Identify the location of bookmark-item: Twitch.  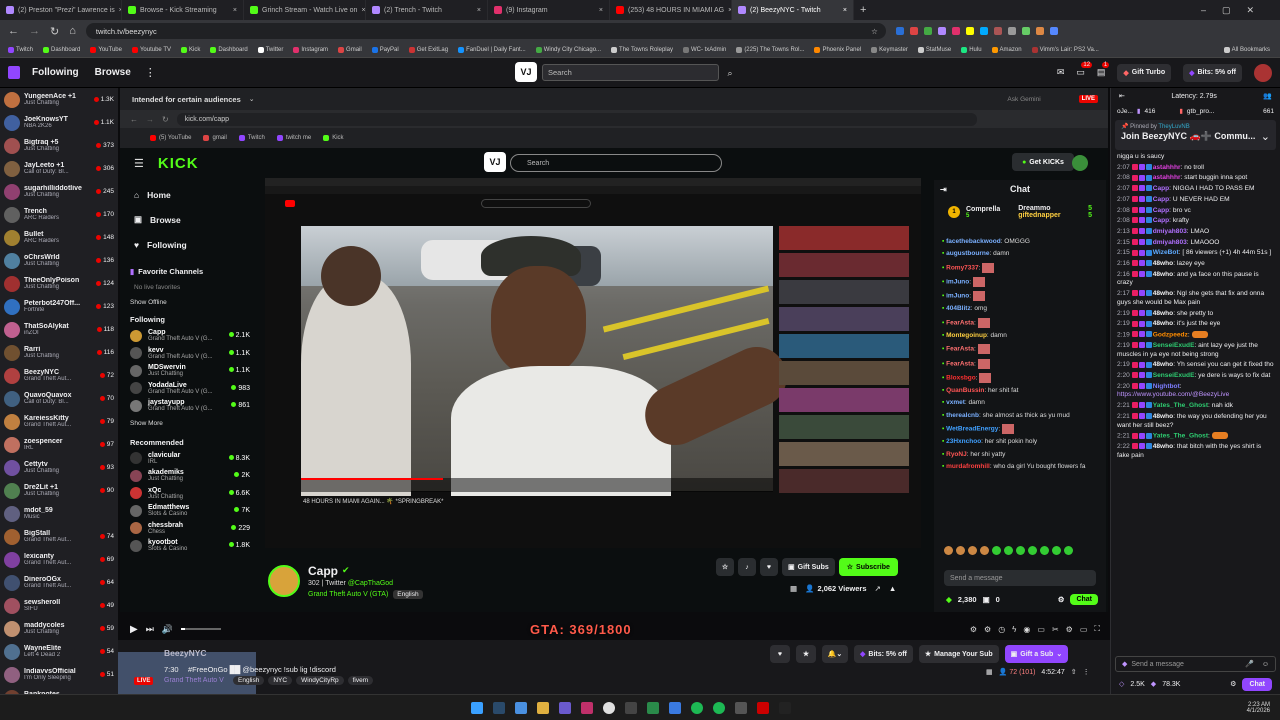
(20, 49).